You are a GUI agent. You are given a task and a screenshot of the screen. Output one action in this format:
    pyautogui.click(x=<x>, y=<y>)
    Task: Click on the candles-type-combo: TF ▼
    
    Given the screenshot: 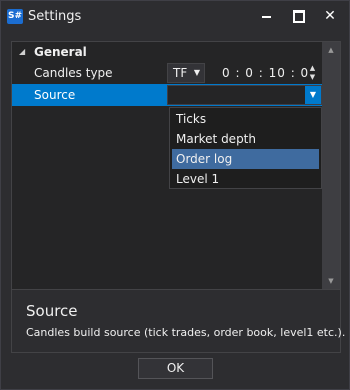 What is the action you would take?
    pyautogui.click(x=186, y=73)
    